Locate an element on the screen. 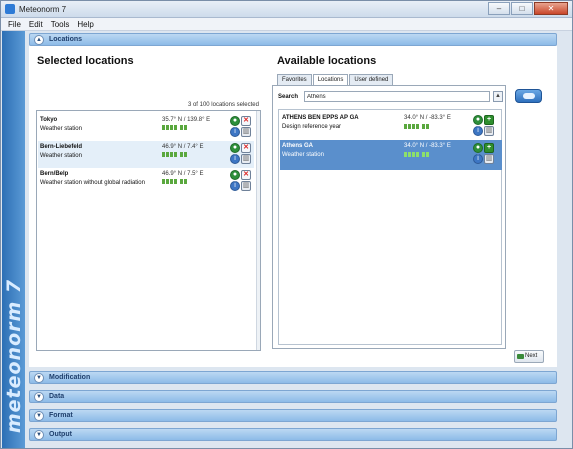 The image size is (573, 449). location-coords: 46.9° N / 7.5° E is located at coordinates (183, 174).